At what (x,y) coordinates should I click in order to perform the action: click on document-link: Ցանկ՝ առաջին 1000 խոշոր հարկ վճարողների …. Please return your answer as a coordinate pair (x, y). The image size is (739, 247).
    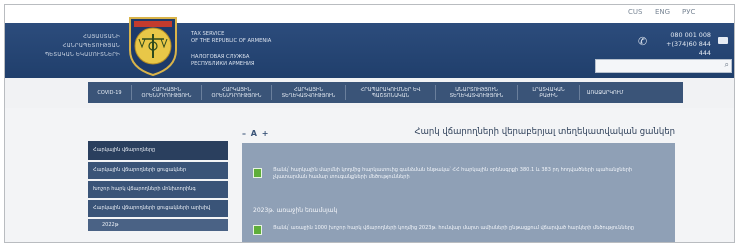
    Looking at the image, I should click on (463, 228).